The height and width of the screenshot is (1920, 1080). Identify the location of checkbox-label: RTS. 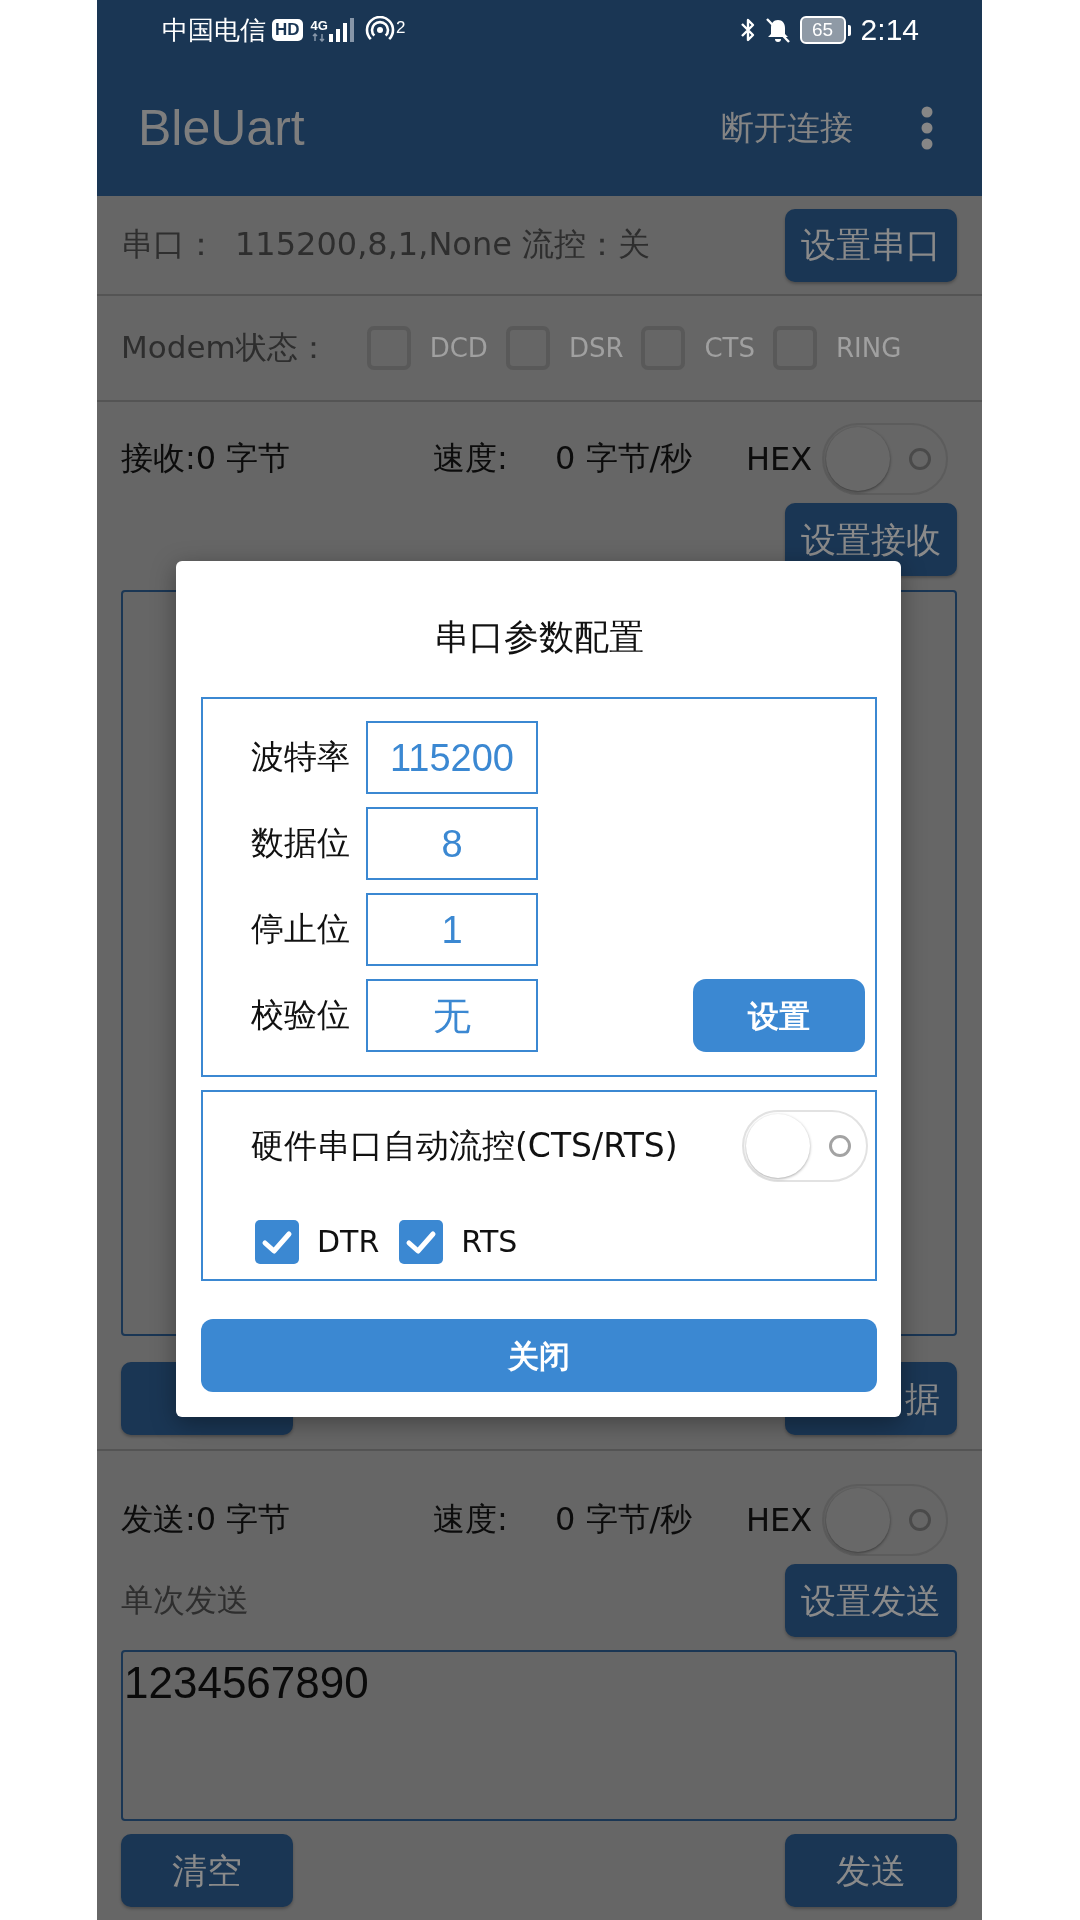
(489, 1241).